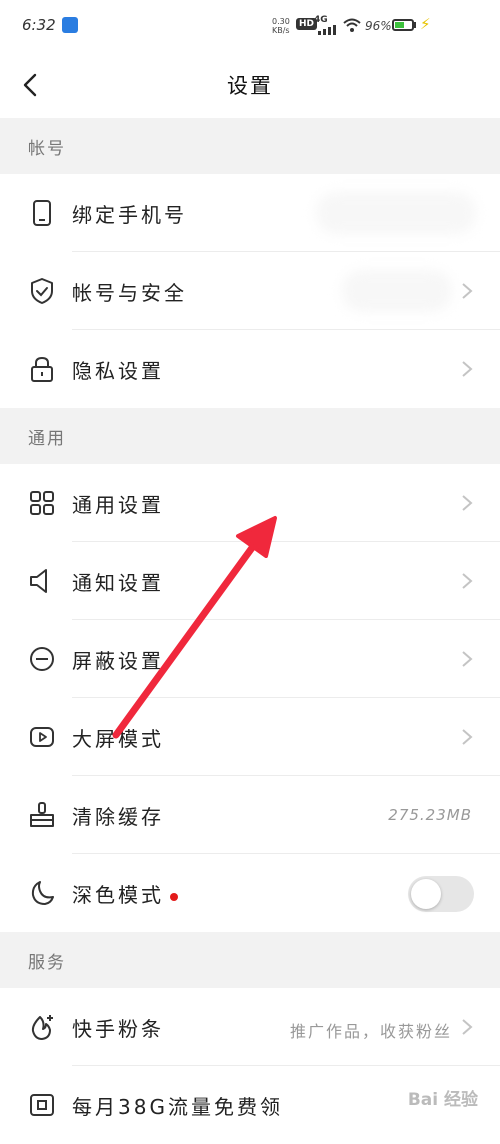  I want to click on moon-icon, so click(42, 893).